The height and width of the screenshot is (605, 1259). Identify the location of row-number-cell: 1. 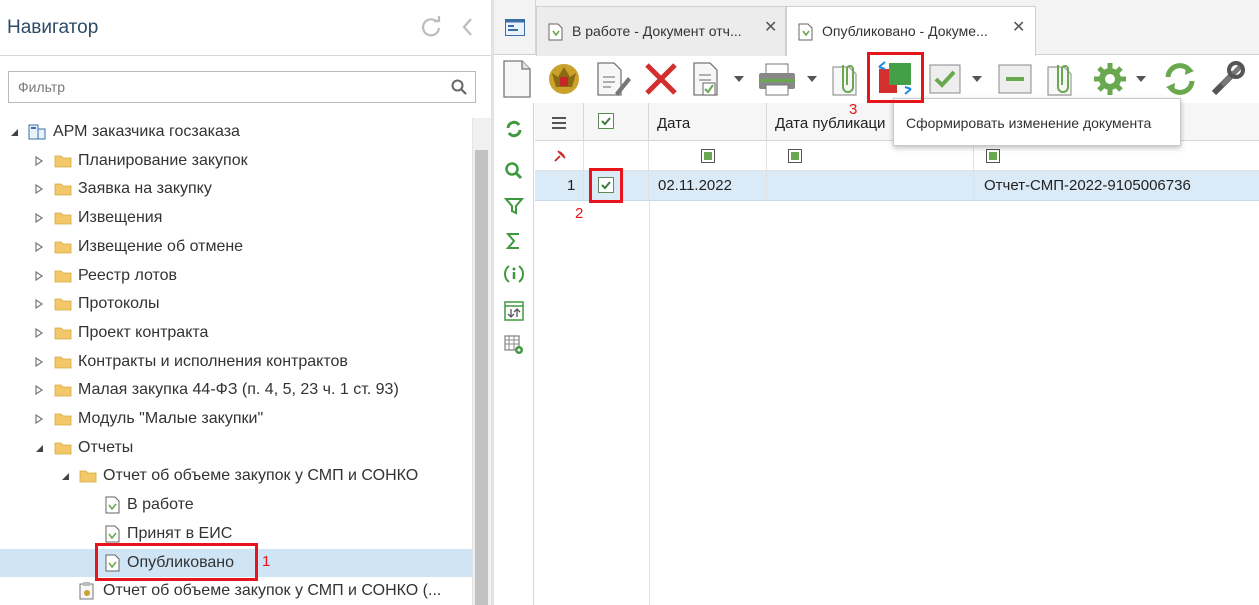
(559, 186).